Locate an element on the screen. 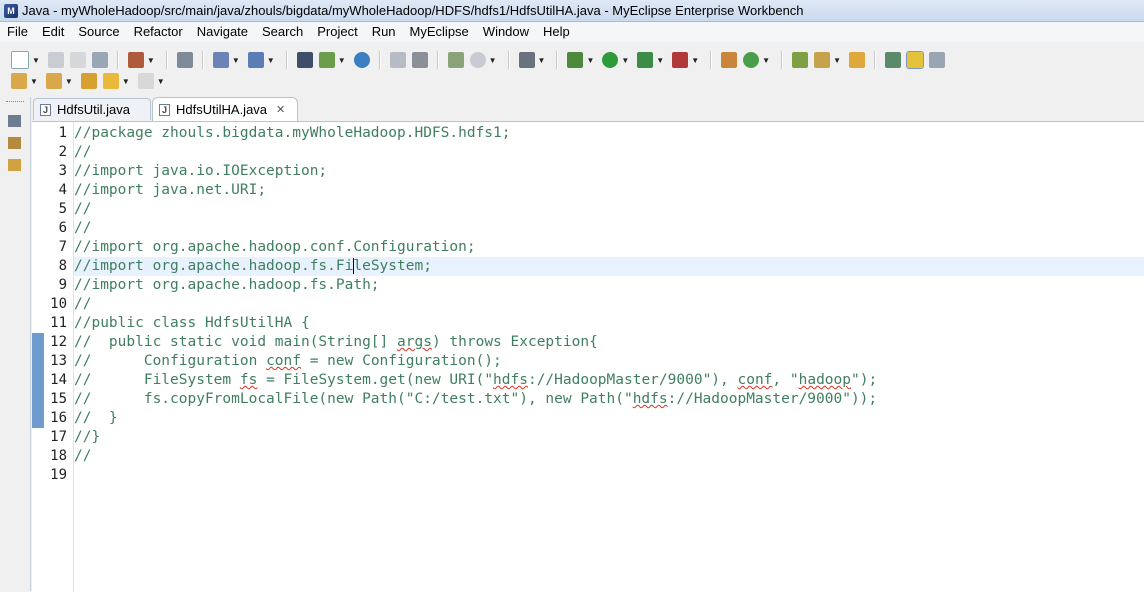  code-line: 2 // is located at coordinates (601, 152).